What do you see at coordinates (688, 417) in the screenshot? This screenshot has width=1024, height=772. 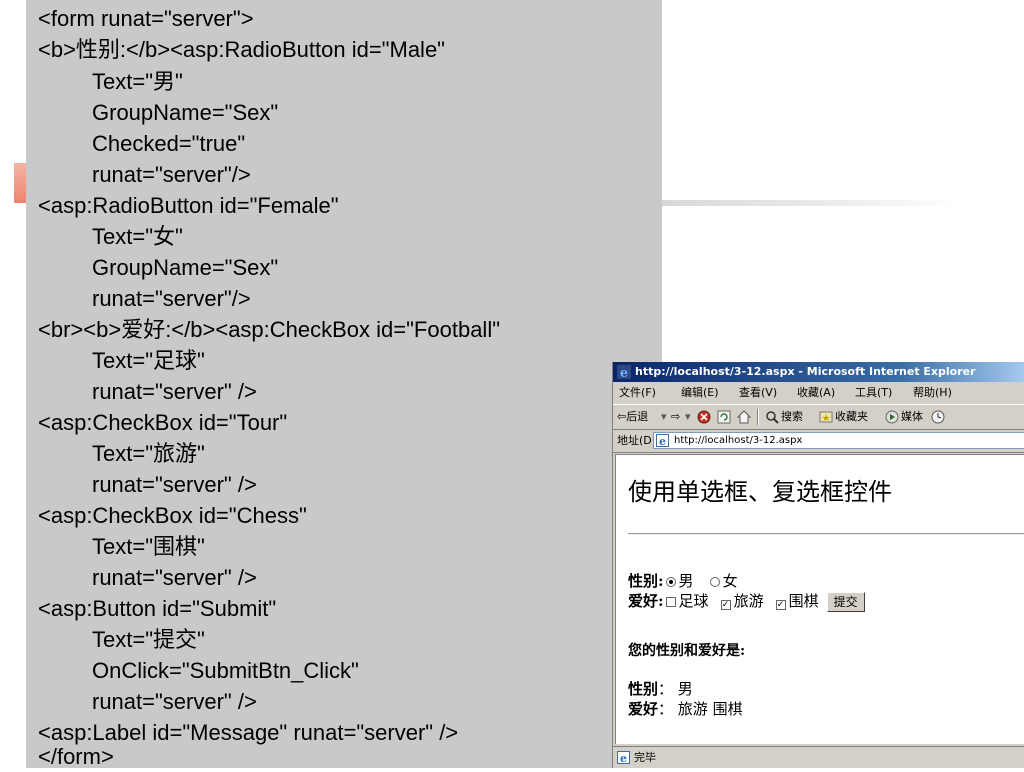 I see `forward-dropdown-icon: ▾` at bounding box center [688, 417].